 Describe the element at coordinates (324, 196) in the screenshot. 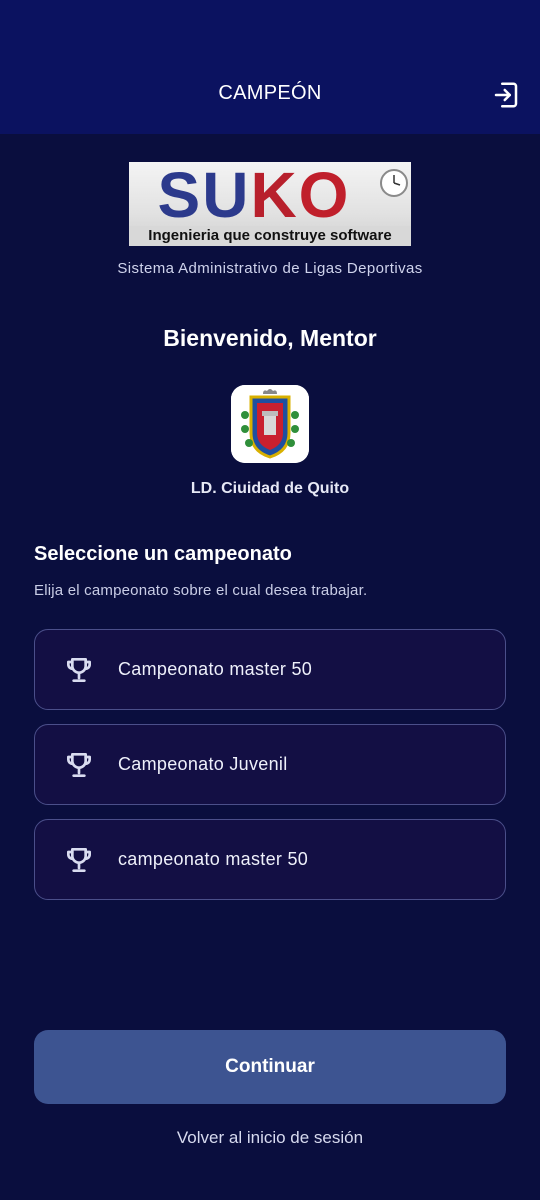

I see `logo-letter: O` at that location.